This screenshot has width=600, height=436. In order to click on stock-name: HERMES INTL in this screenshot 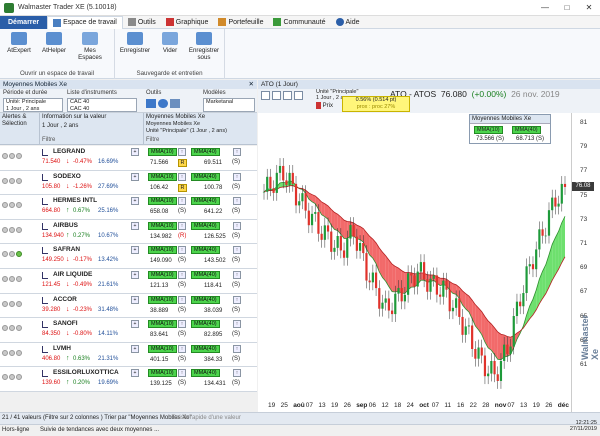, I will do `click(75, 200)`.